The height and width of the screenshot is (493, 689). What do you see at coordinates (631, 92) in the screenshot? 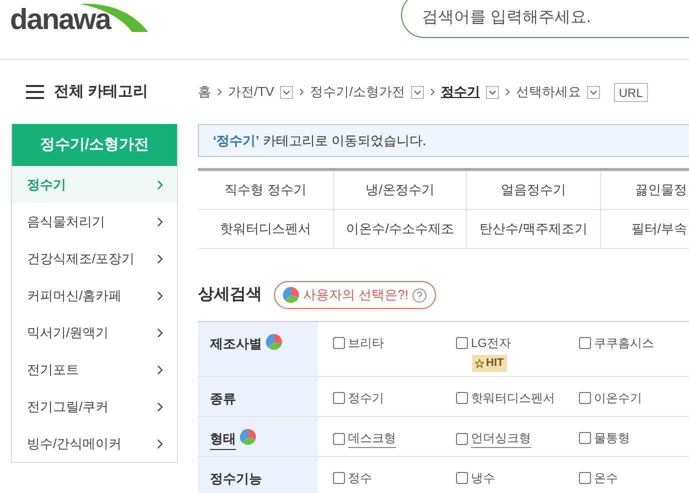
I see `url-button: URL` at bounding box center [631, 92].